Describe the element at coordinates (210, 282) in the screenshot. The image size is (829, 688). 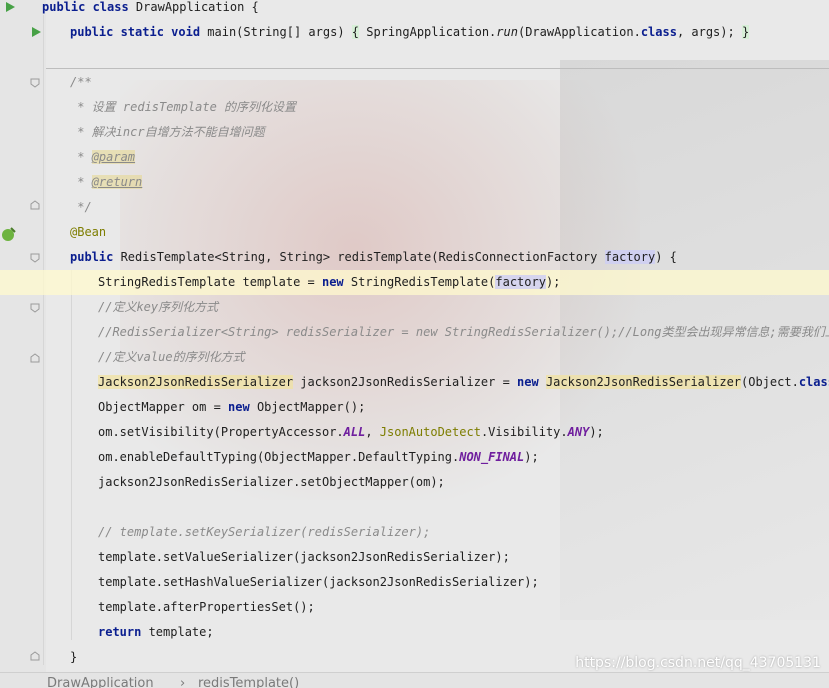
I see `code-token: StringRedisTemplate template =` at that location.